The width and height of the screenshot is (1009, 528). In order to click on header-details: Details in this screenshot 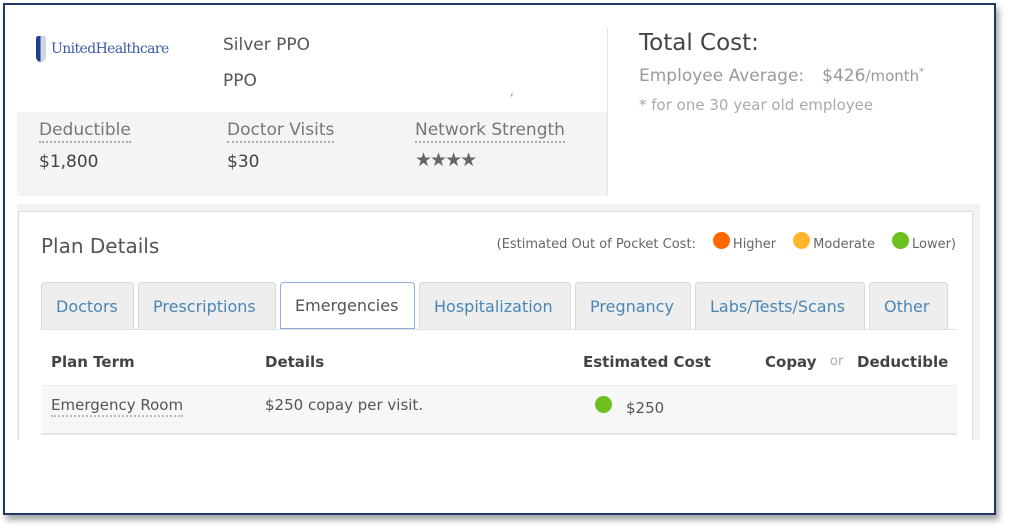, I will do `click(295, 362)`.